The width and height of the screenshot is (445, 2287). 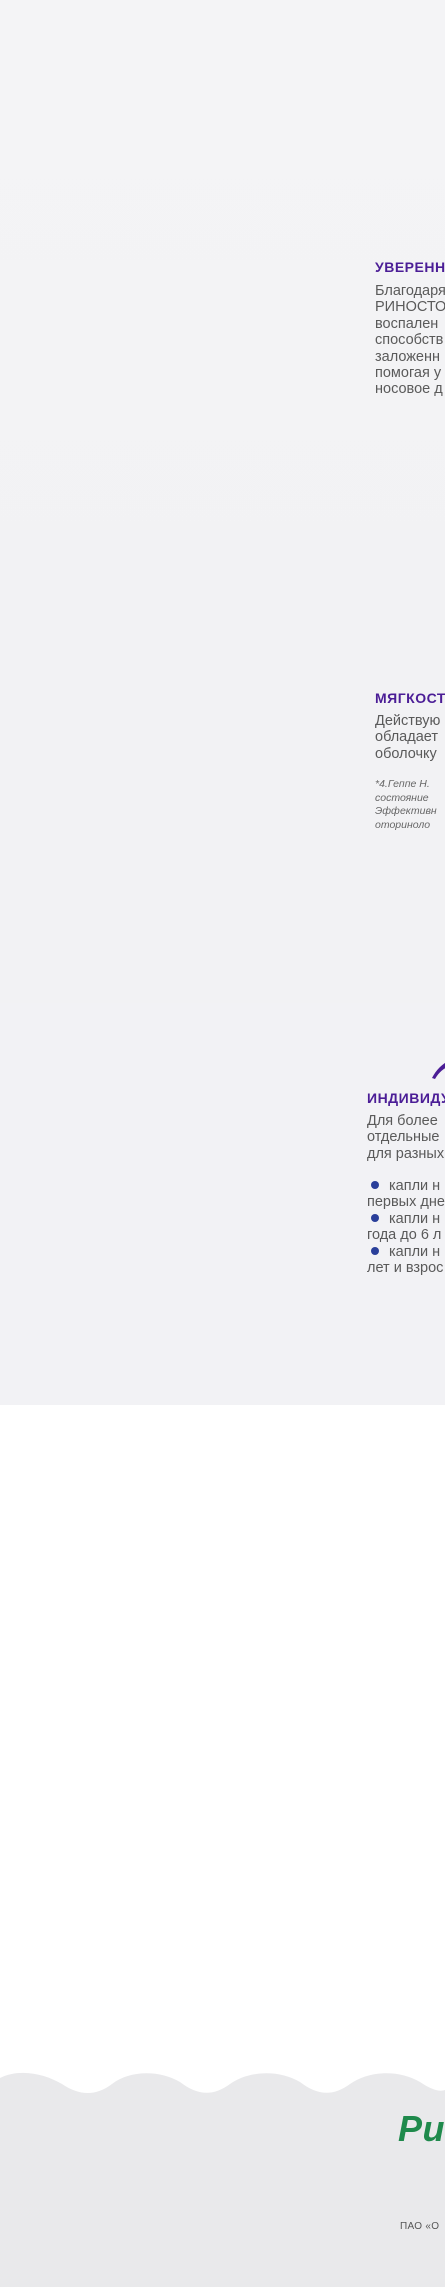 What do you see at coordinates (403, 824) in the screenshot?
I see `note-line: оториноло` at bounding box center [403, 824].